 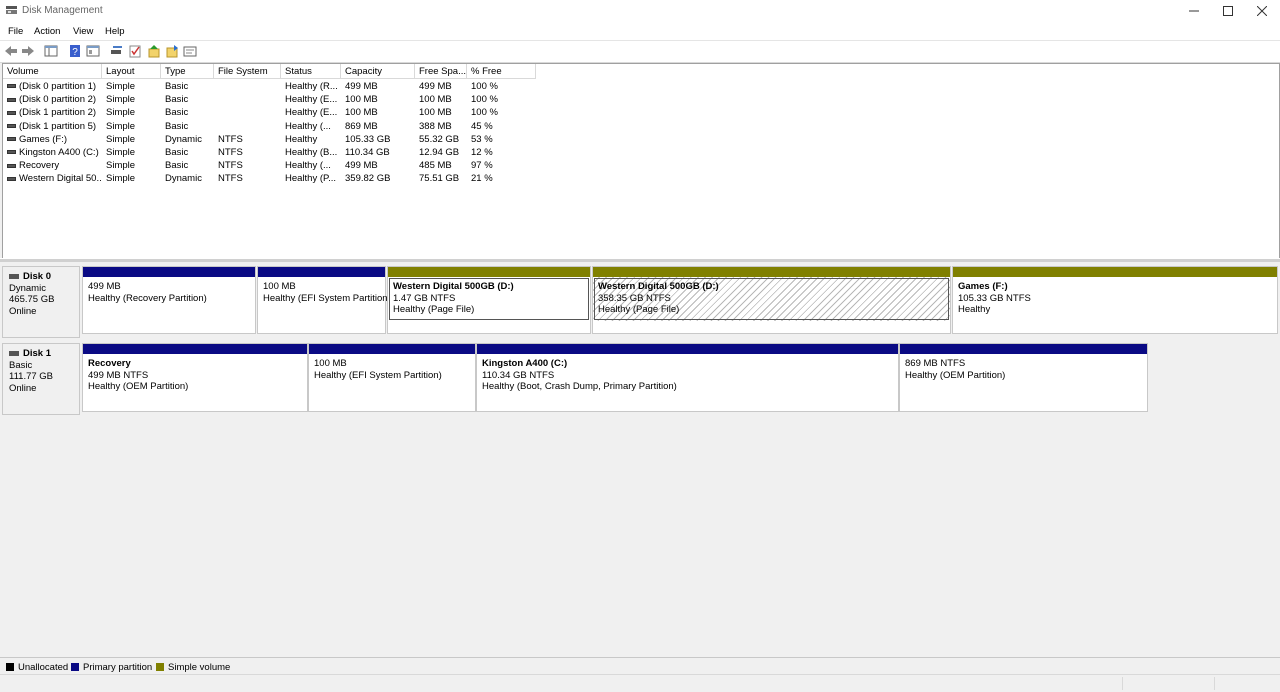 I want to click on volume-cell-percent-free: 21 %, so click(x=482, y=179).